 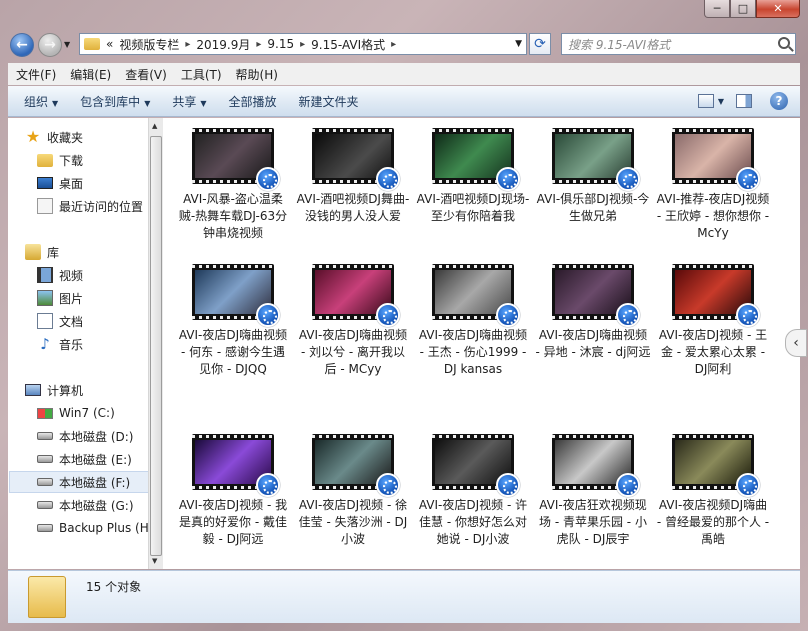 What do you see at coordinates (95, 482) in the screenshot?
I see `nav-label: 本地磁盘 (F:)` at bounding box center [95, 482].